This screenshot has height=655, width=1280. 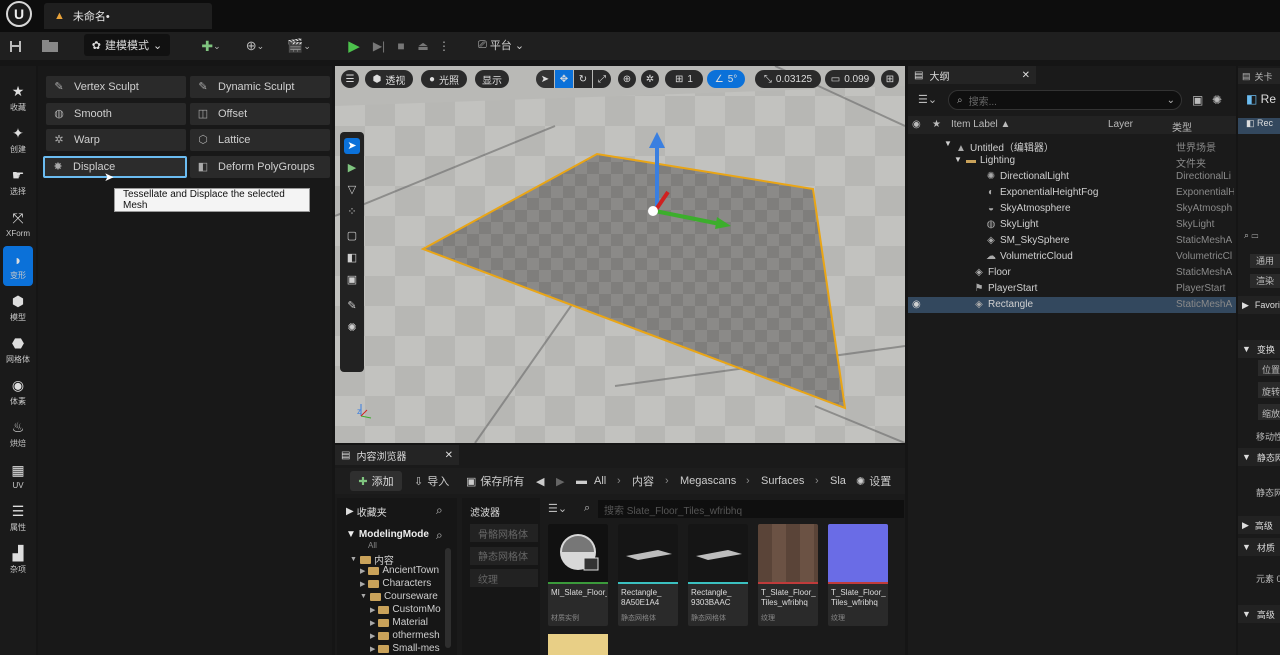 What do you see at coordinates (405, 648) in the screenshot?
I see `tree-item: ▶ Small-mes` at bounding box center [405, 648].